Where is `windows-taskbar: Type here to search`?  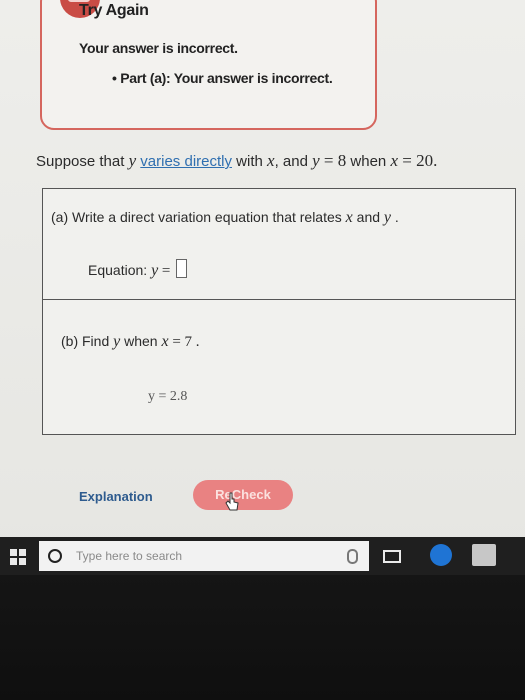 windows-taskbar: Type here to search is located at coordinates (262, 556).